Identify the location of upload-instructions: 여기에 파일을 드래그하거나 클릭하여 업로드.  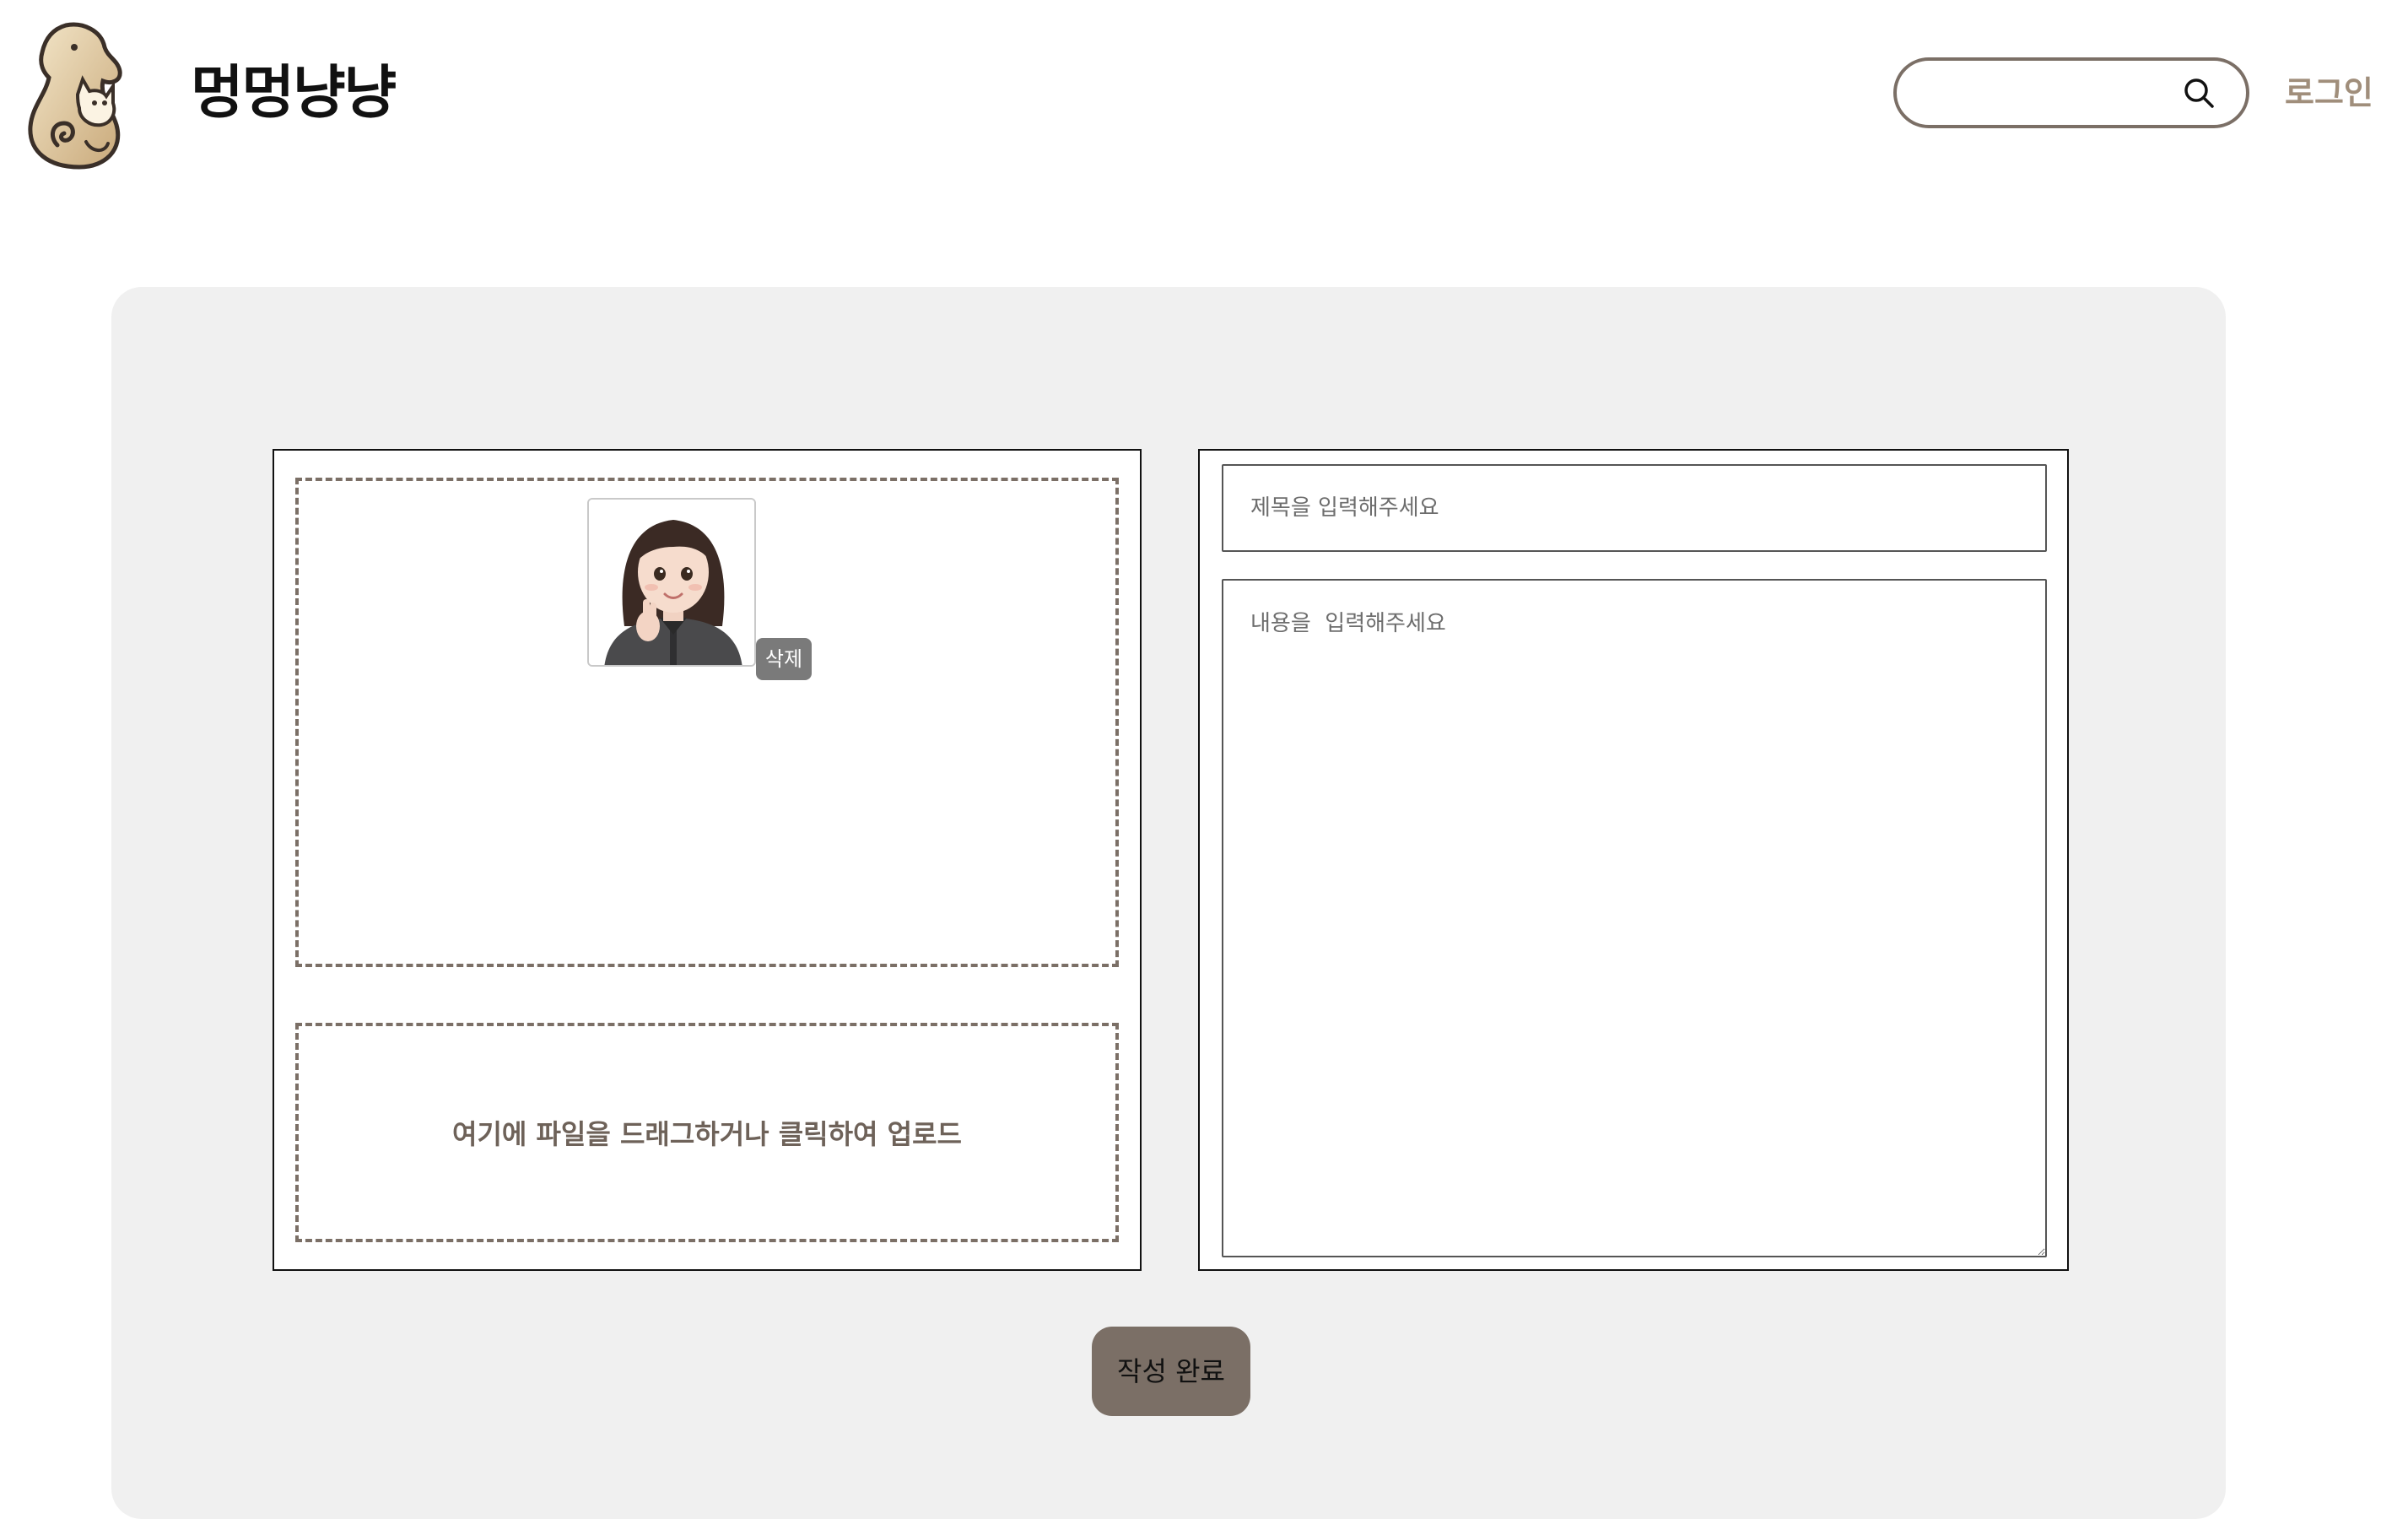
(707, 1134).